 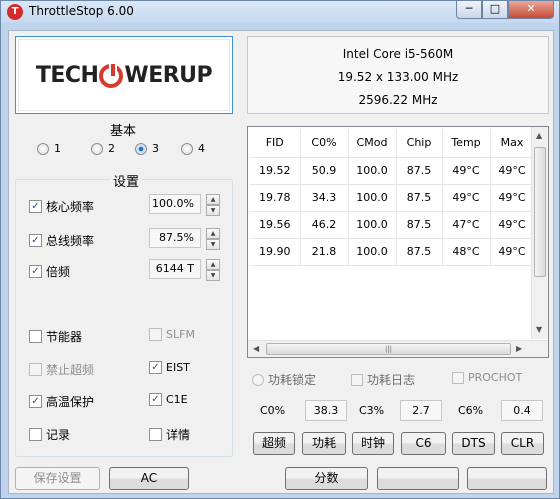 What do you see at coordinates (519, 348) in the screenshot?
I see `scroll-right-icon: ▶` at bounding box center [519, 348].